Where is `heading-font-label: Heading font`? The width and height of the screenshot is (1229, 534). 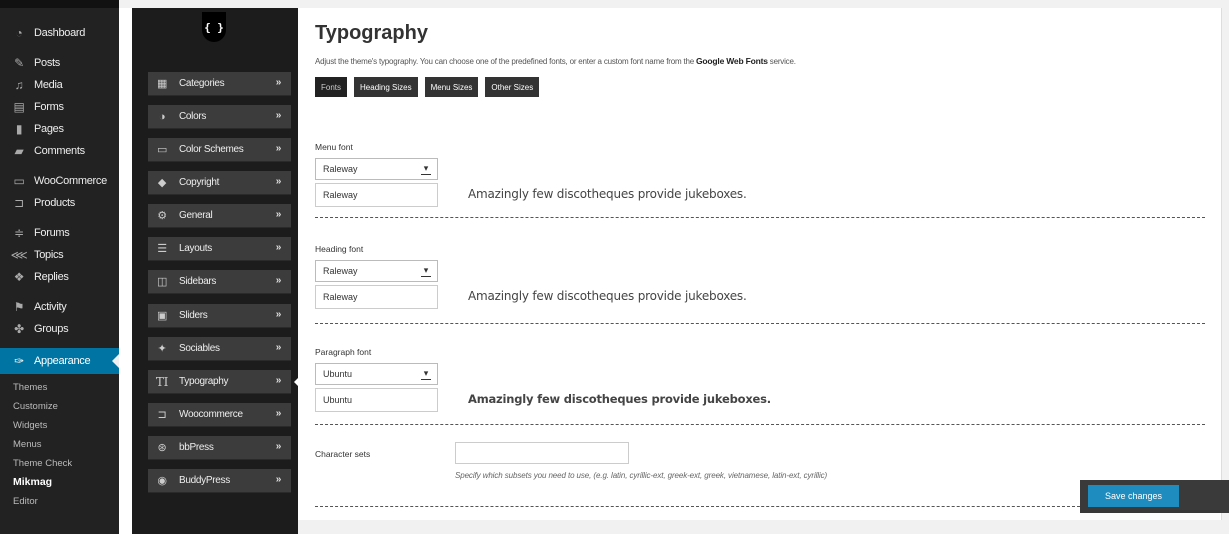 heading-font-label: Heading font is located at coordinates (339, 249).